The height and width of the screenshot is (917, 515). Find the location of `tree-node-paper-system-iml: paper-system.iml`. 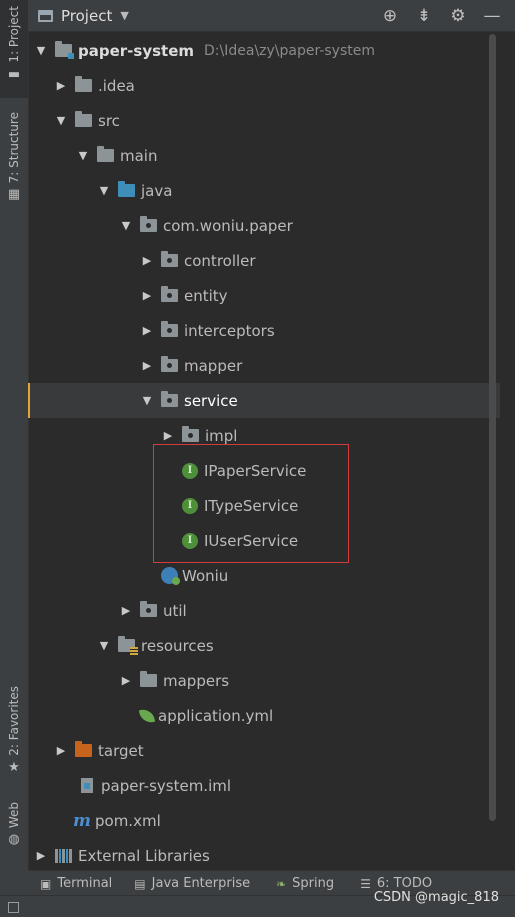

tree-node-paper-system-iml: paper-system.iml is located at coordinates (264, 785).